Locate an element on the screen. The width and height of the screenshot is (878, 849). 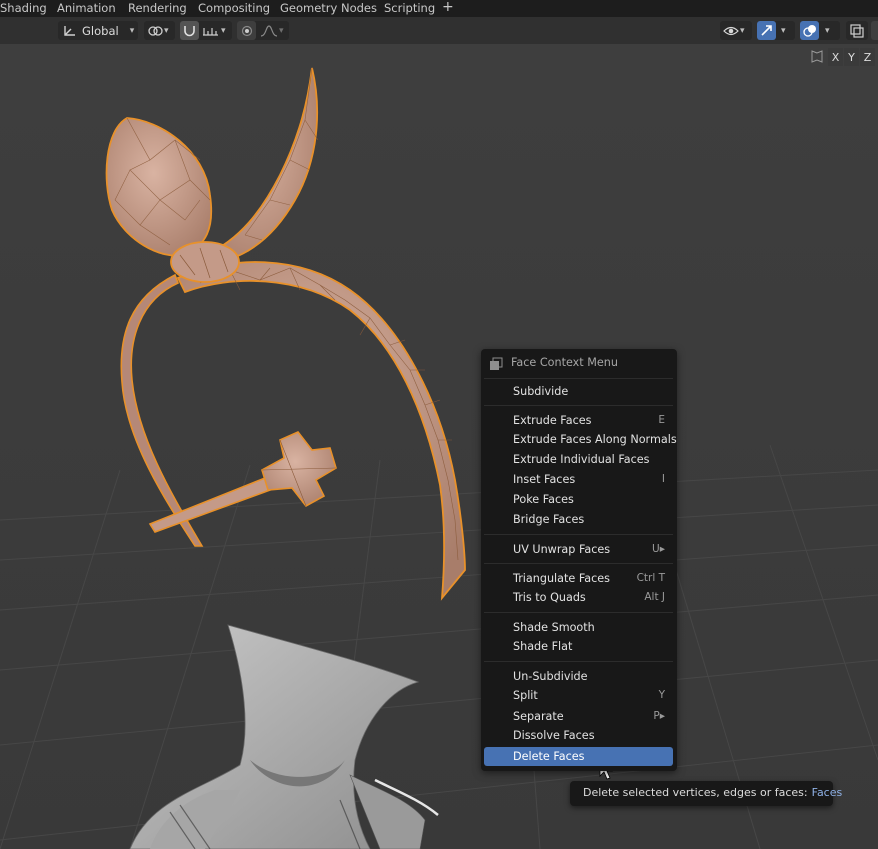
menu-item-subdivide: Subdivide is located at coordinates (578, 391).